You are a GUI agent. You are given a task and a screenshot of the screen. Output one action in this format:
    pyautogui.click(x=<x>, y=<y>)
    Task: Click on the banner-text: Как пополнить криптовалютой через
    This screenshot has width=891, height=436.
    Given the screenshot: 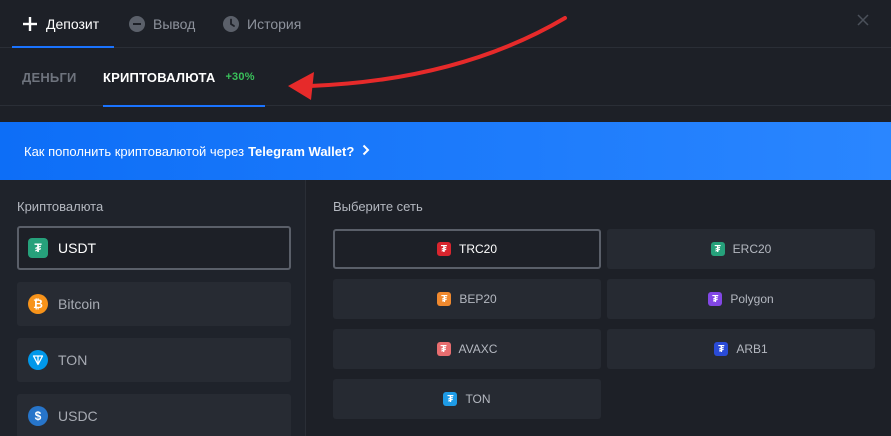 What is the action you would take?
    pyautogui.click(x=134, y=151)
    